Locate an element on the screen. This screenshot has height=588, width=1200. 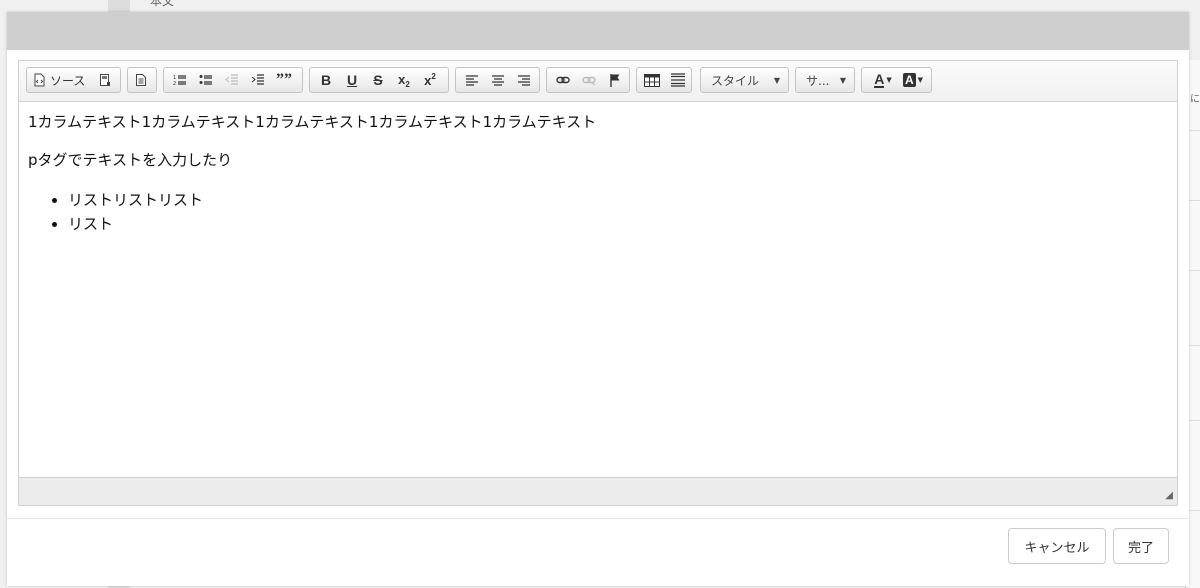
source-icon is located at coordinates (39, 80).